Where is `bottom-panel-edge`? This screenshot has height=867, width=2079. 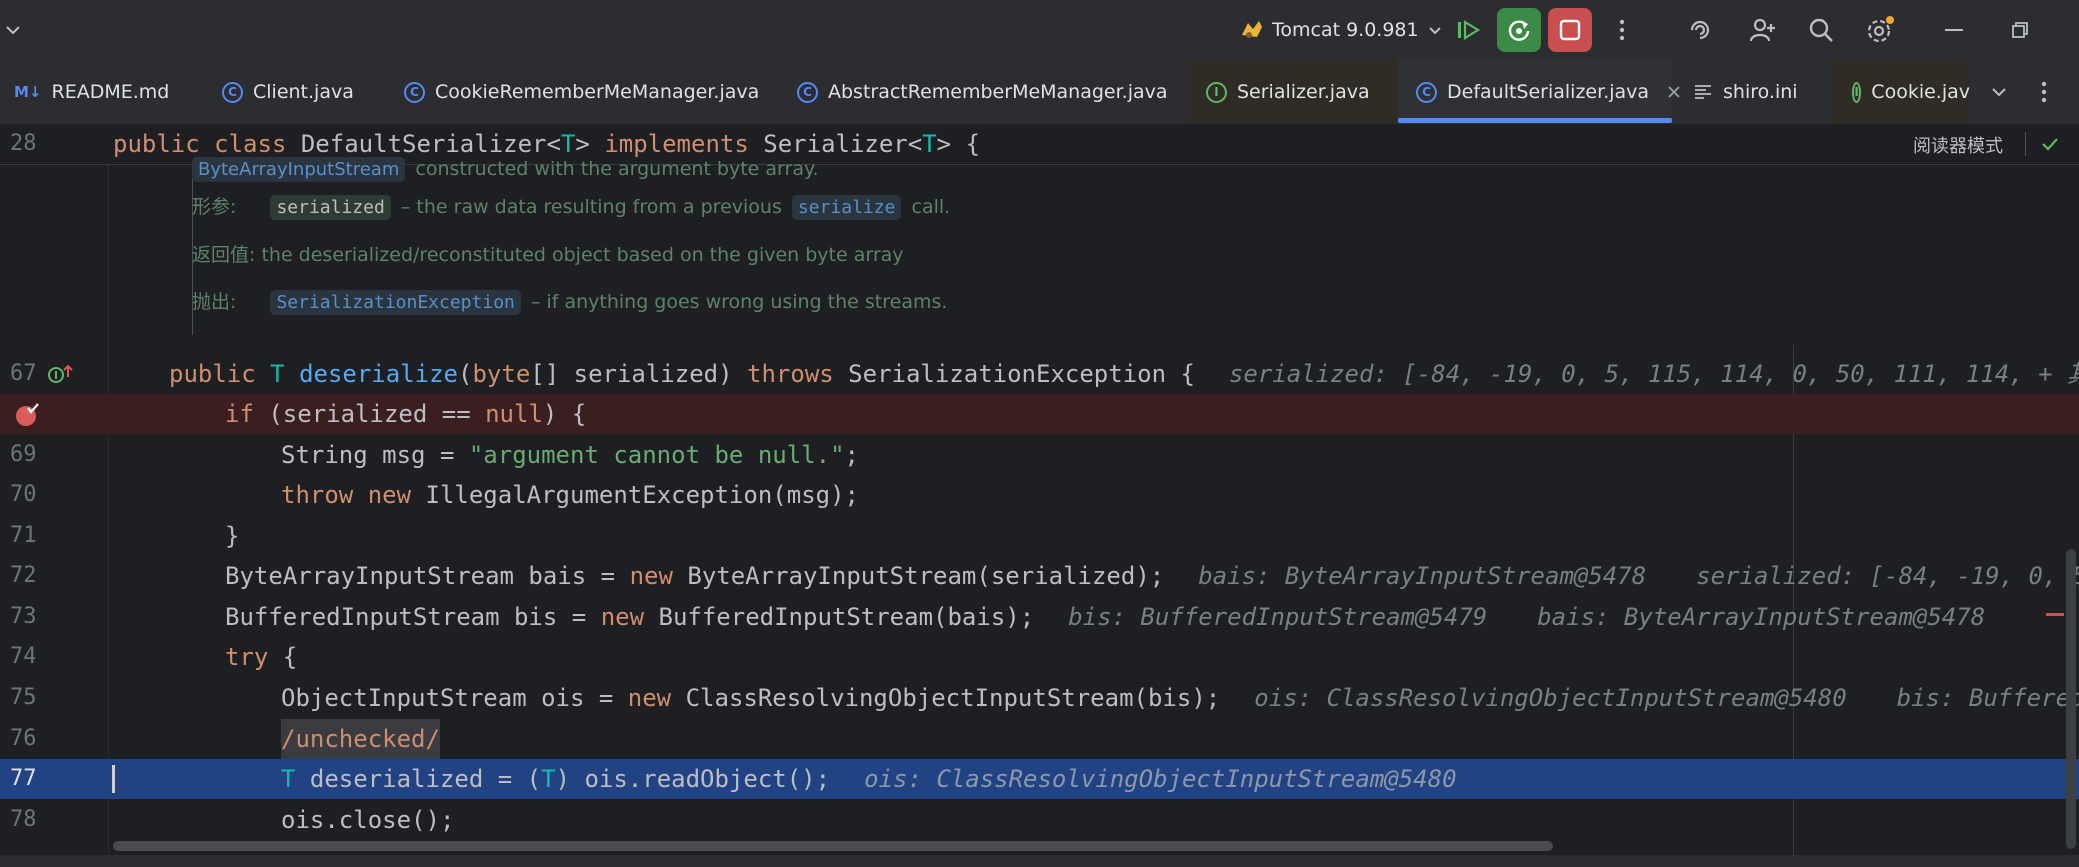
bottom-panel-edge is located at coordinates (1039, 861).